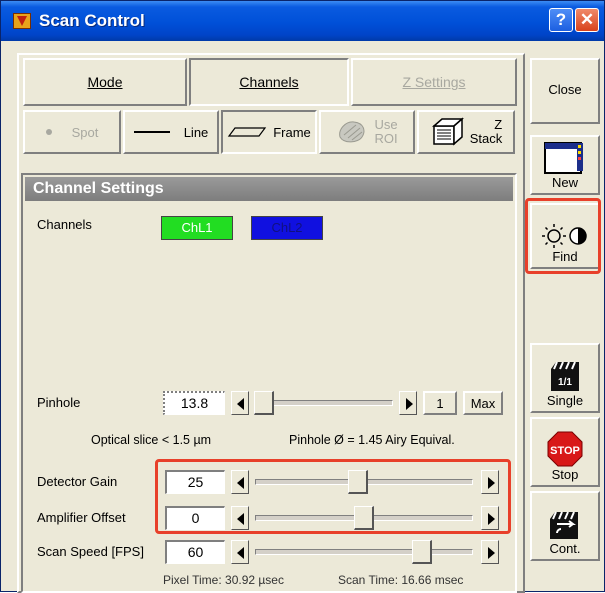 The width and height of the screenshot is (605, 593). What do you see at coordinates (561, 20) in the screenshot?
I see `help-button: ?` at bounding box center [561, 20].